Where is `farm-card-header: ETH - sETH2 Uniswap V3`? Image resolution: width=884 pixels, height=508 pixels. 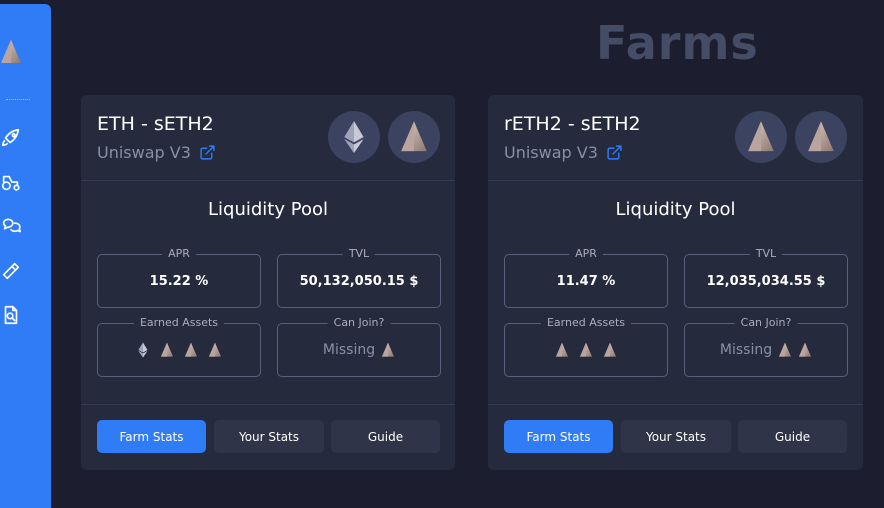
farm-card-header: ETH - sETH2 Uniswap V3 is located at coordinates (268, 138).